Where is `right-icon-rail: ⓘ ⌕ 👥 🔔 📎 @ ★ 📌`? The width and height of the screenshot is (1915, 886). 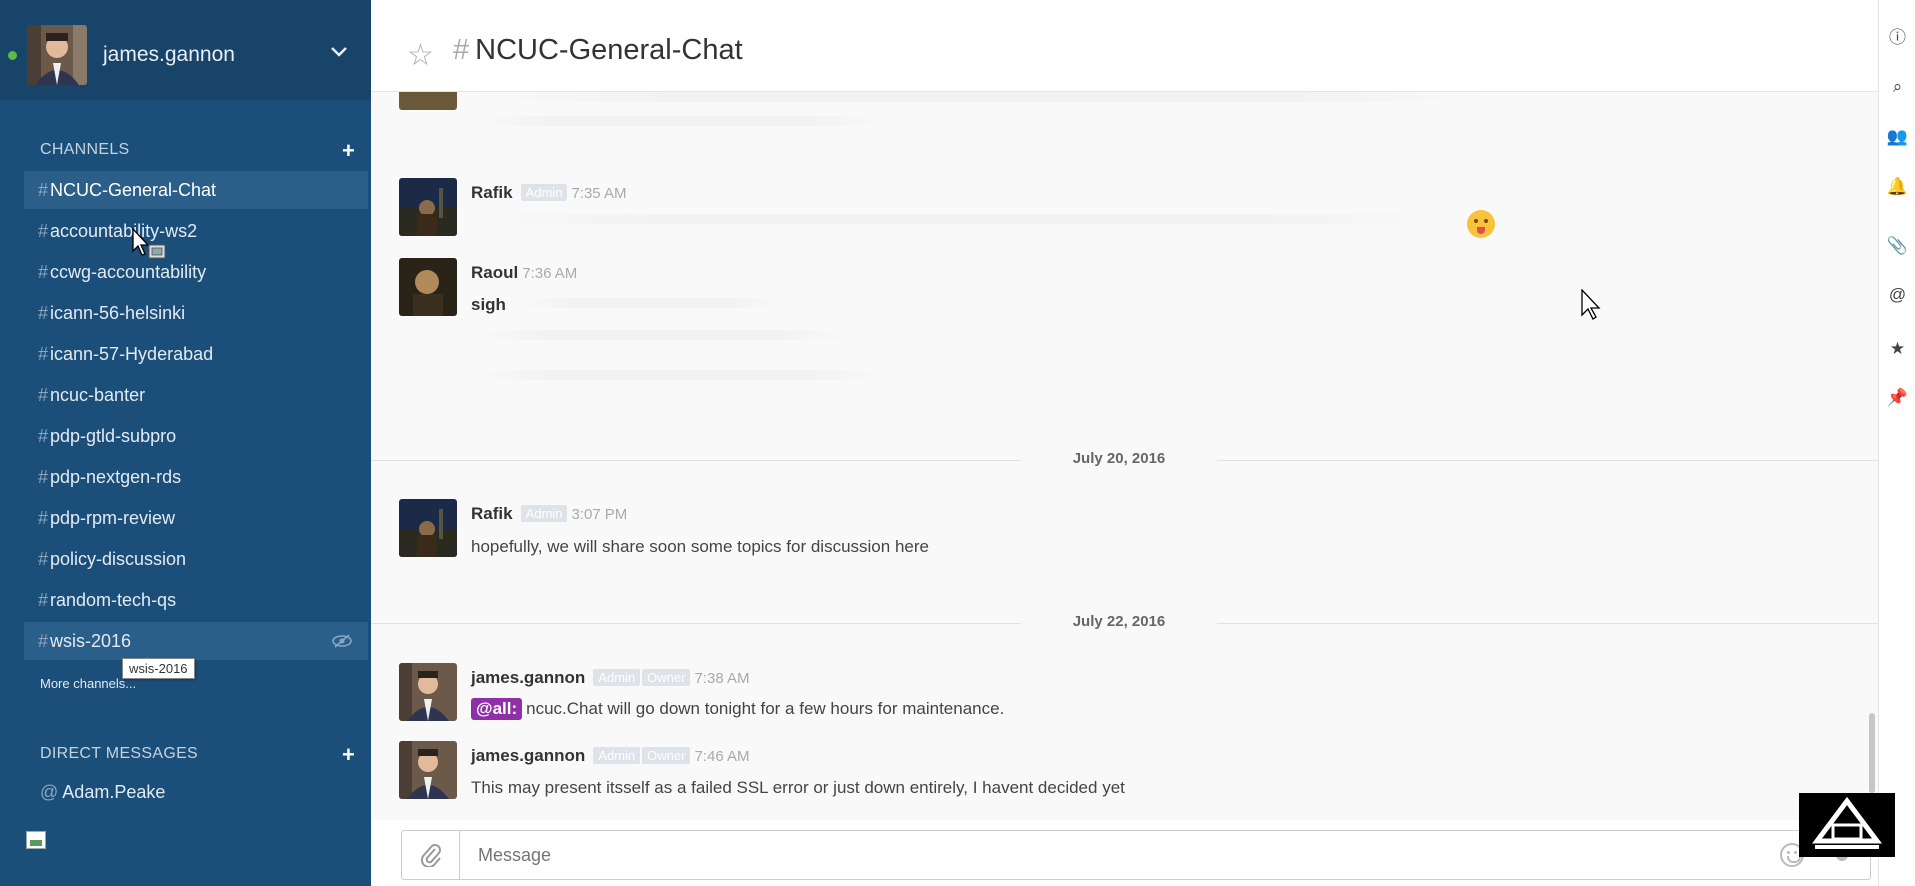
right-icon-rail: ⓘ ⌕ 👥 🔔 📎 @ ★ 📌 is located at coordinates (1896, 443).